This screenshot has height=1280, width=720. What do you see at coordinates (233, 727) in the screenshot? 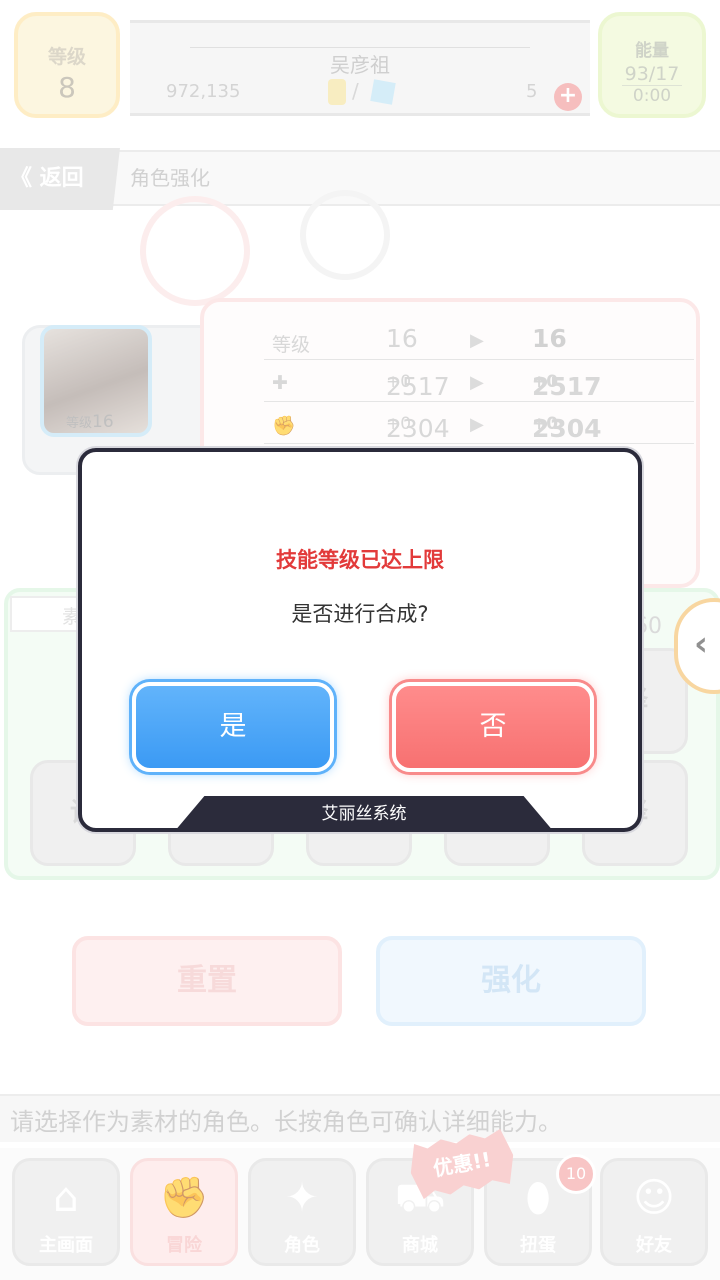
I see `yes-button: 是` at bounding box center [233, 727].